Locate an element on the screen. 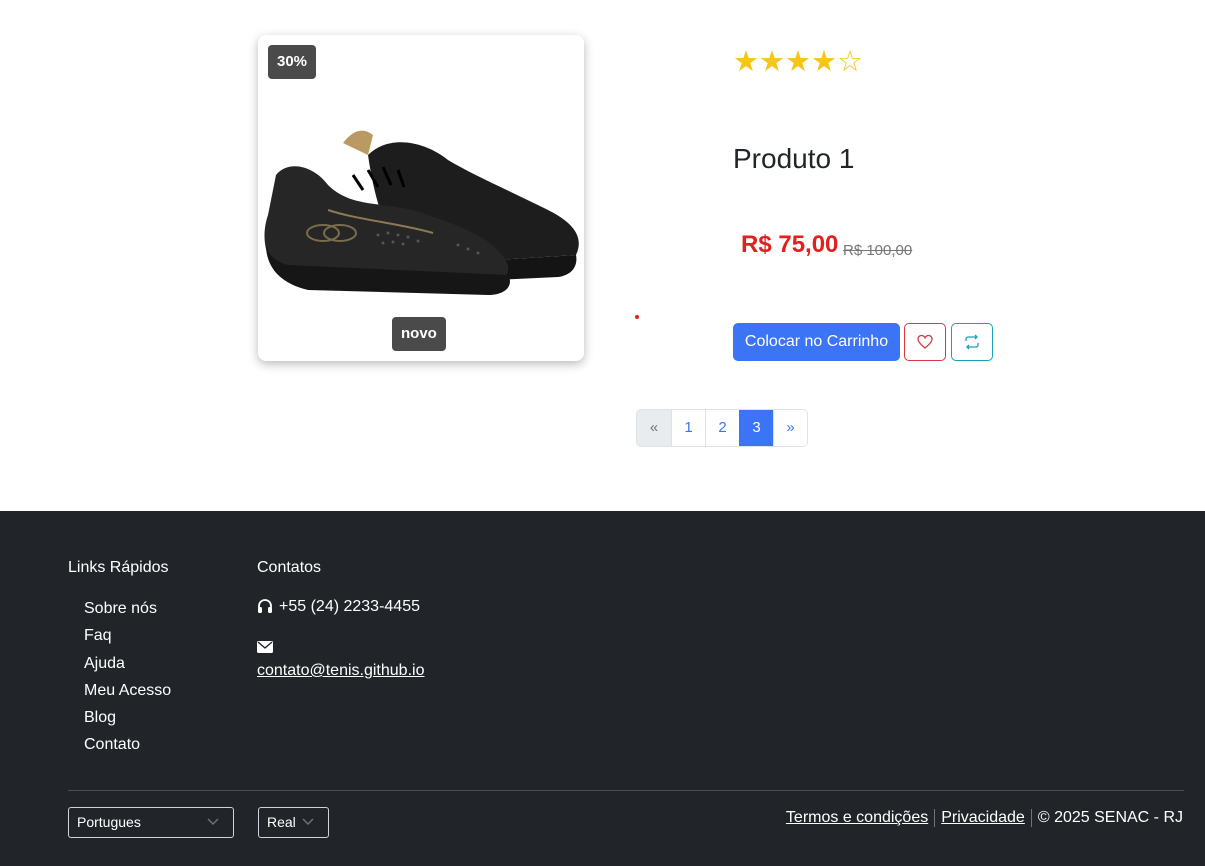 This screenshot has height=866, width=1205. currency-select-value: Real is located at coordinates (281, 822).